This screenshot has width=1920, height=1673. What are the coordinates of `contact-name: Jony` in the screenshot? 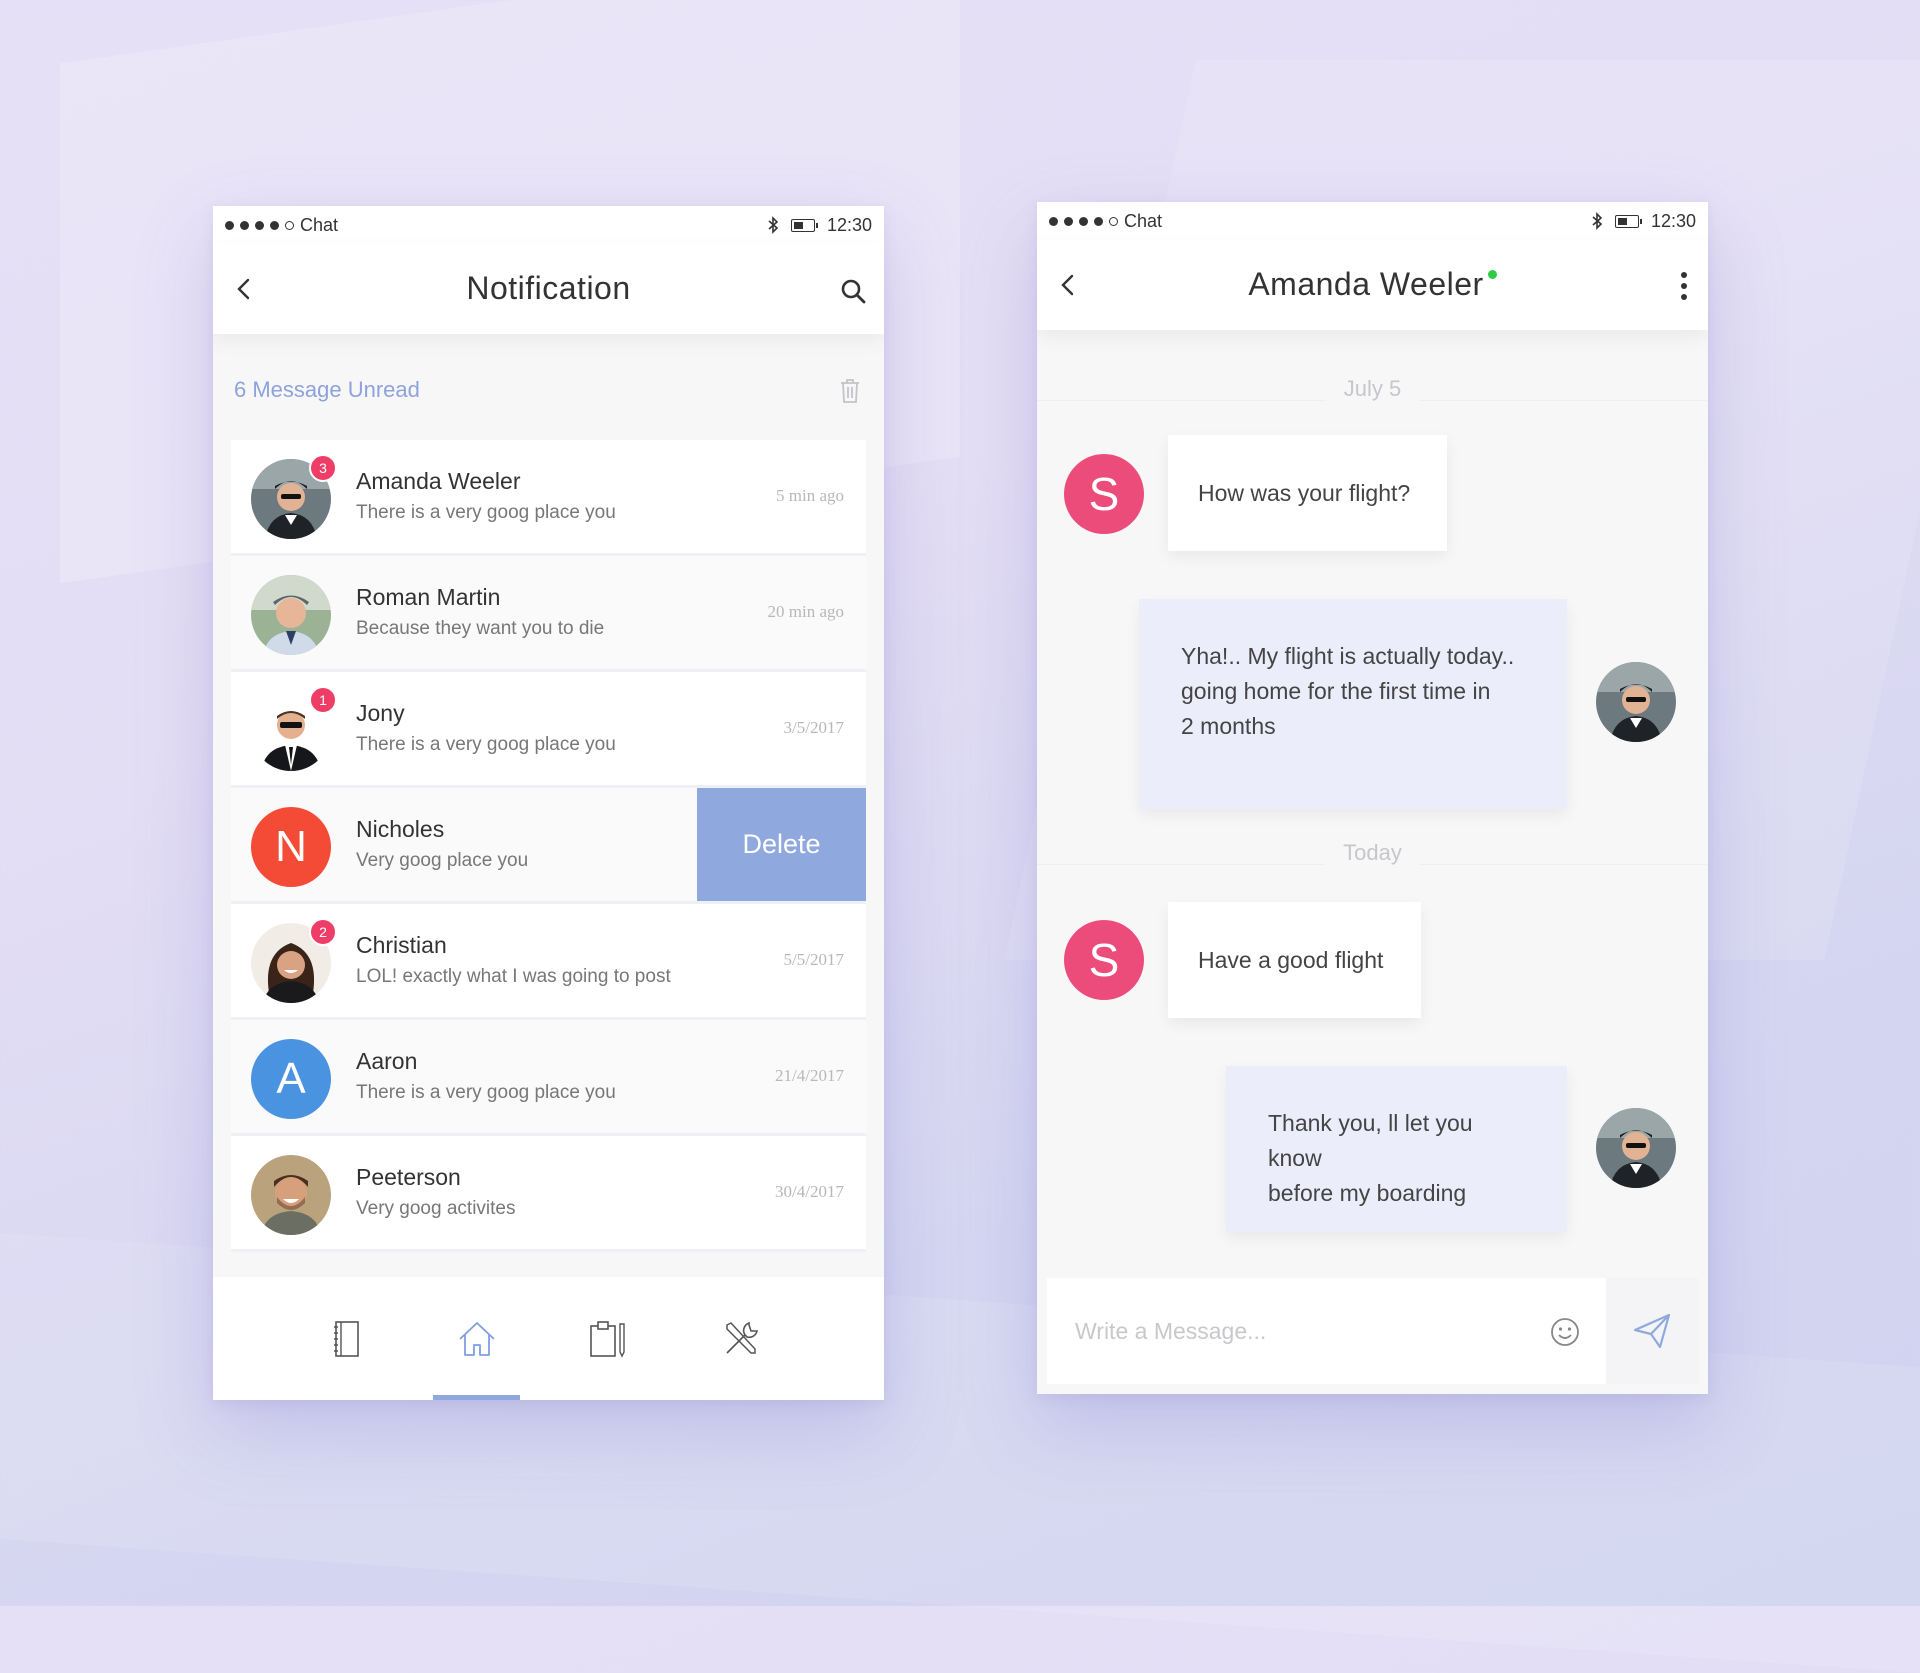 It's located at (380, 713).